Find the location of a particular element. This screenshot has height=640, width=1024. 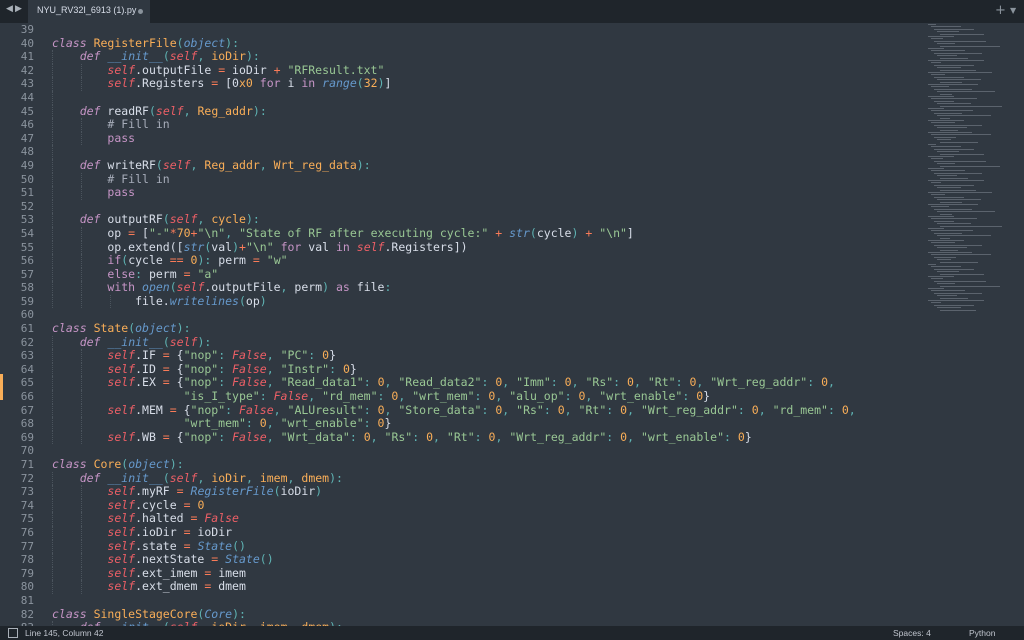

indentation-setting: Spaces: 4 is located at coordinates (912, 633).